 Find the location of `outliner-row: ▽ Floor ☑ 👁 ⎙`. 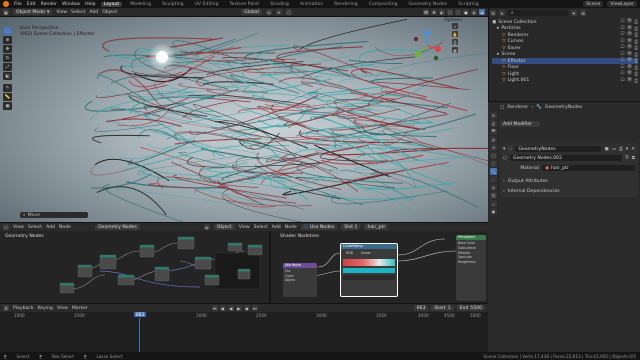

outliner-row: ▽ Floor ☑ 👁 ⎙ is located at coordinates (565, 68).